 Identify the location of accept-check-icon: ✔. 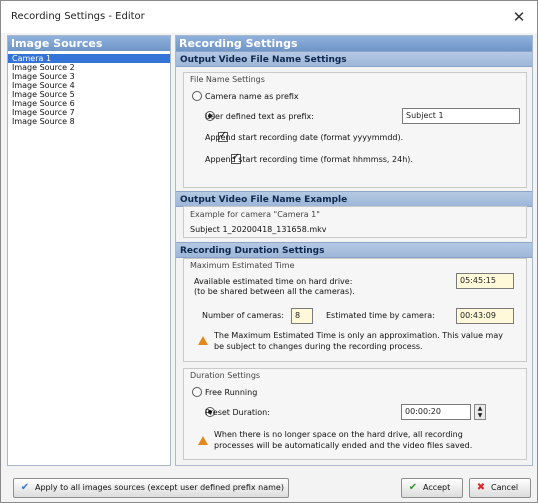
(413, 487).